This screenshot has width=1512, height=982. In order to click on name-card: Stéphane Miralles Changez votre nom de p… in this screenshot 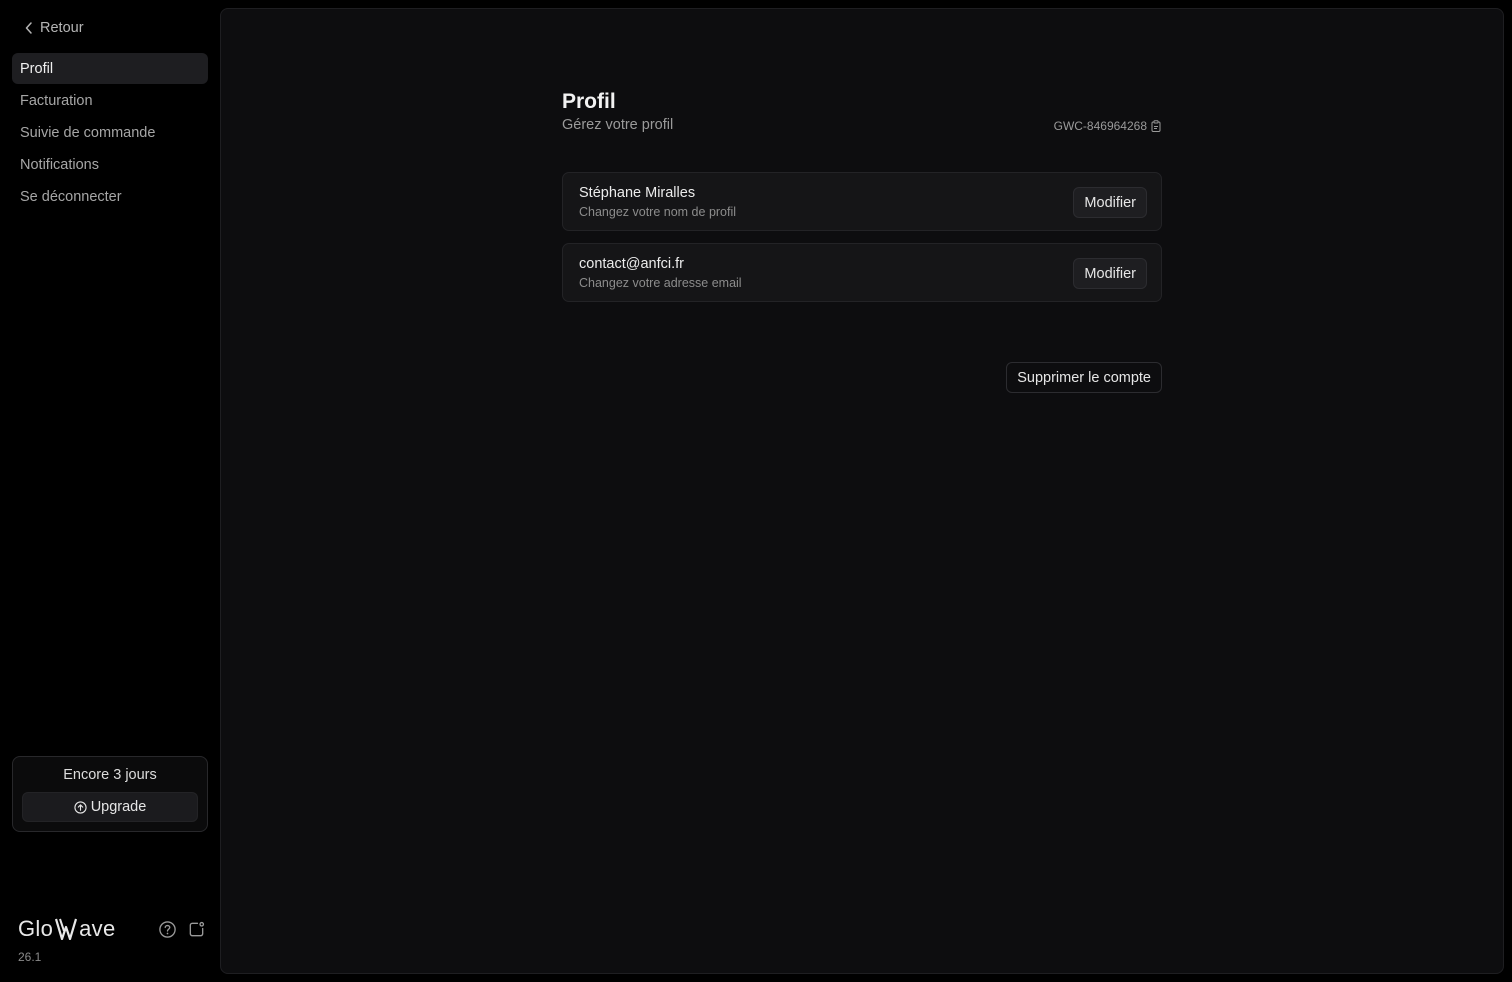, I will do `click(862, 201)`.